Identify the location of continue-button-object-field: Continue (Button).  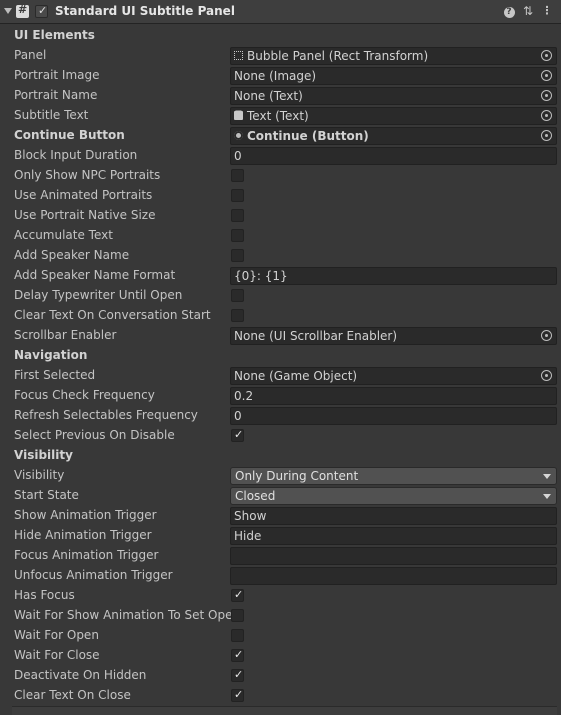
(393, 136).